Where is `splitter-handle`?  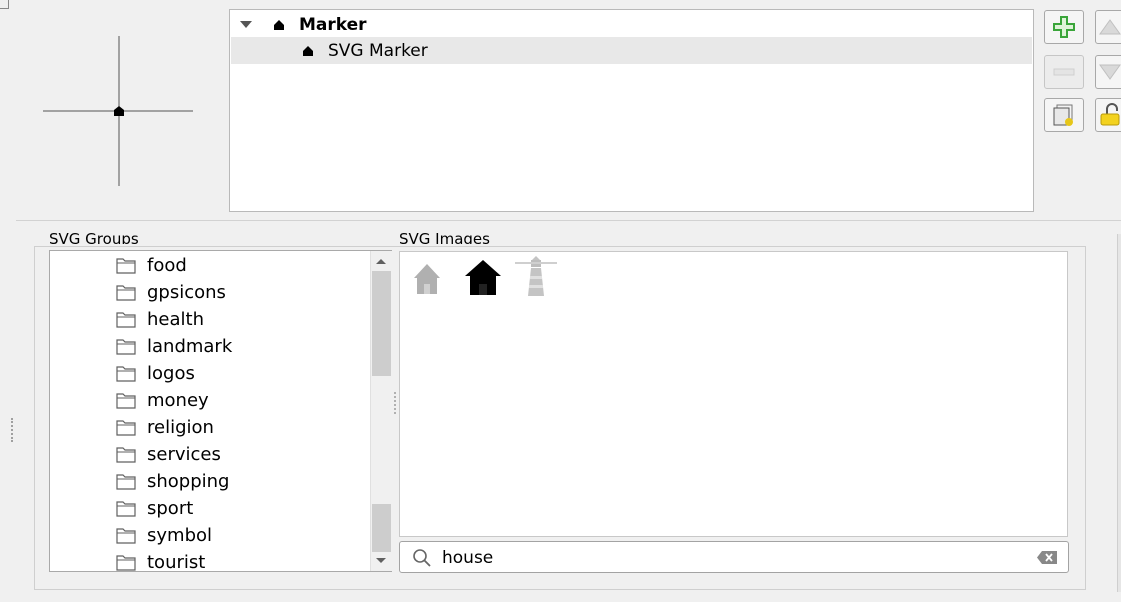 splitter-handle is located at coordinates (14, 430).